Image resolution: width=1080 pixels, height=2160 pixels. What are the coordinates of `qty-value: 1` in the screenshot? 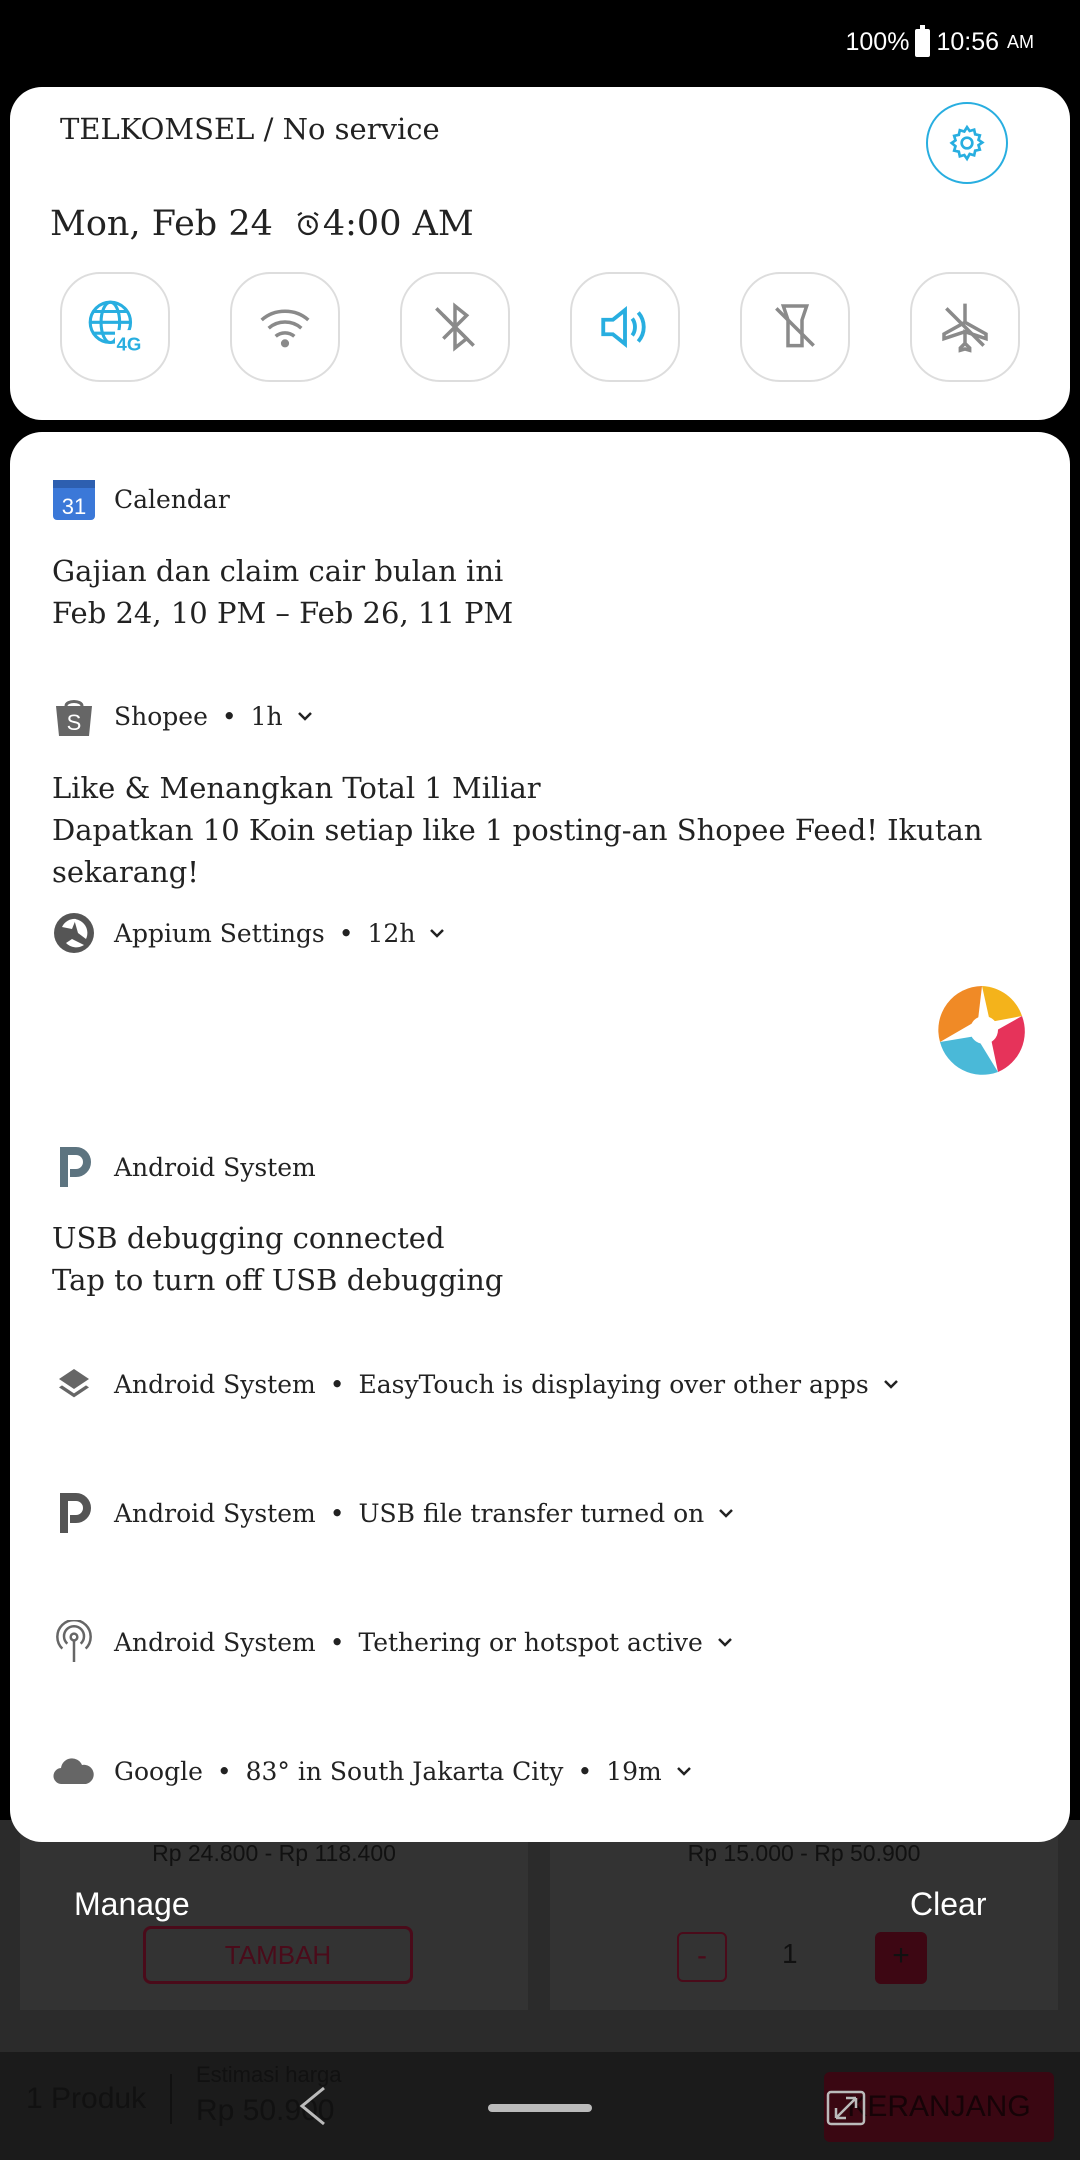 It's located at (790, 1953).